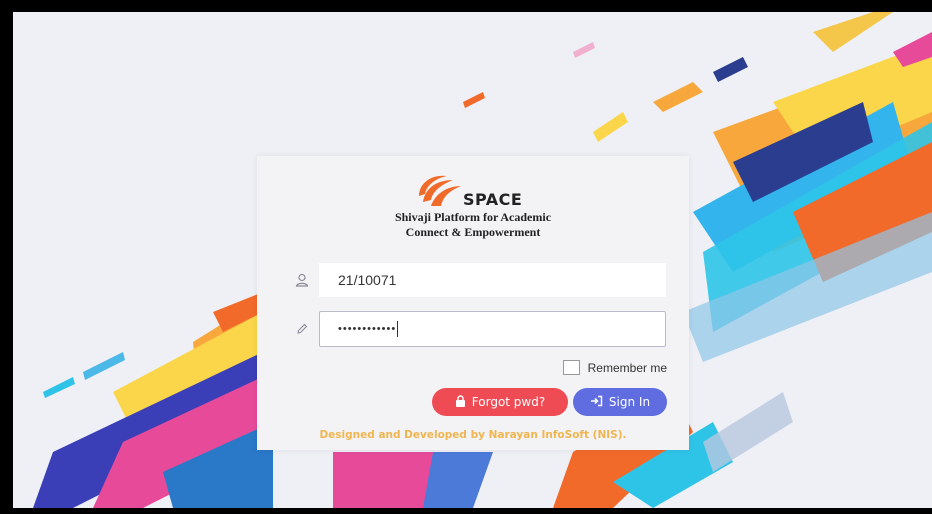 The width and height of the screenshot is (932, 514). I want to click on logo: SPACE, so click(485, 192).